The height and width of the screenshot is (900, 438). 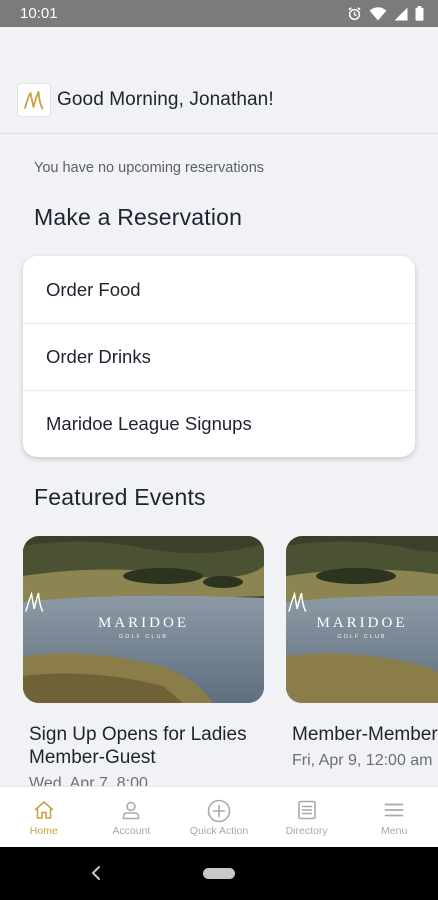 I want to click on nav-menu: Menu, so click(x=394, y=817).